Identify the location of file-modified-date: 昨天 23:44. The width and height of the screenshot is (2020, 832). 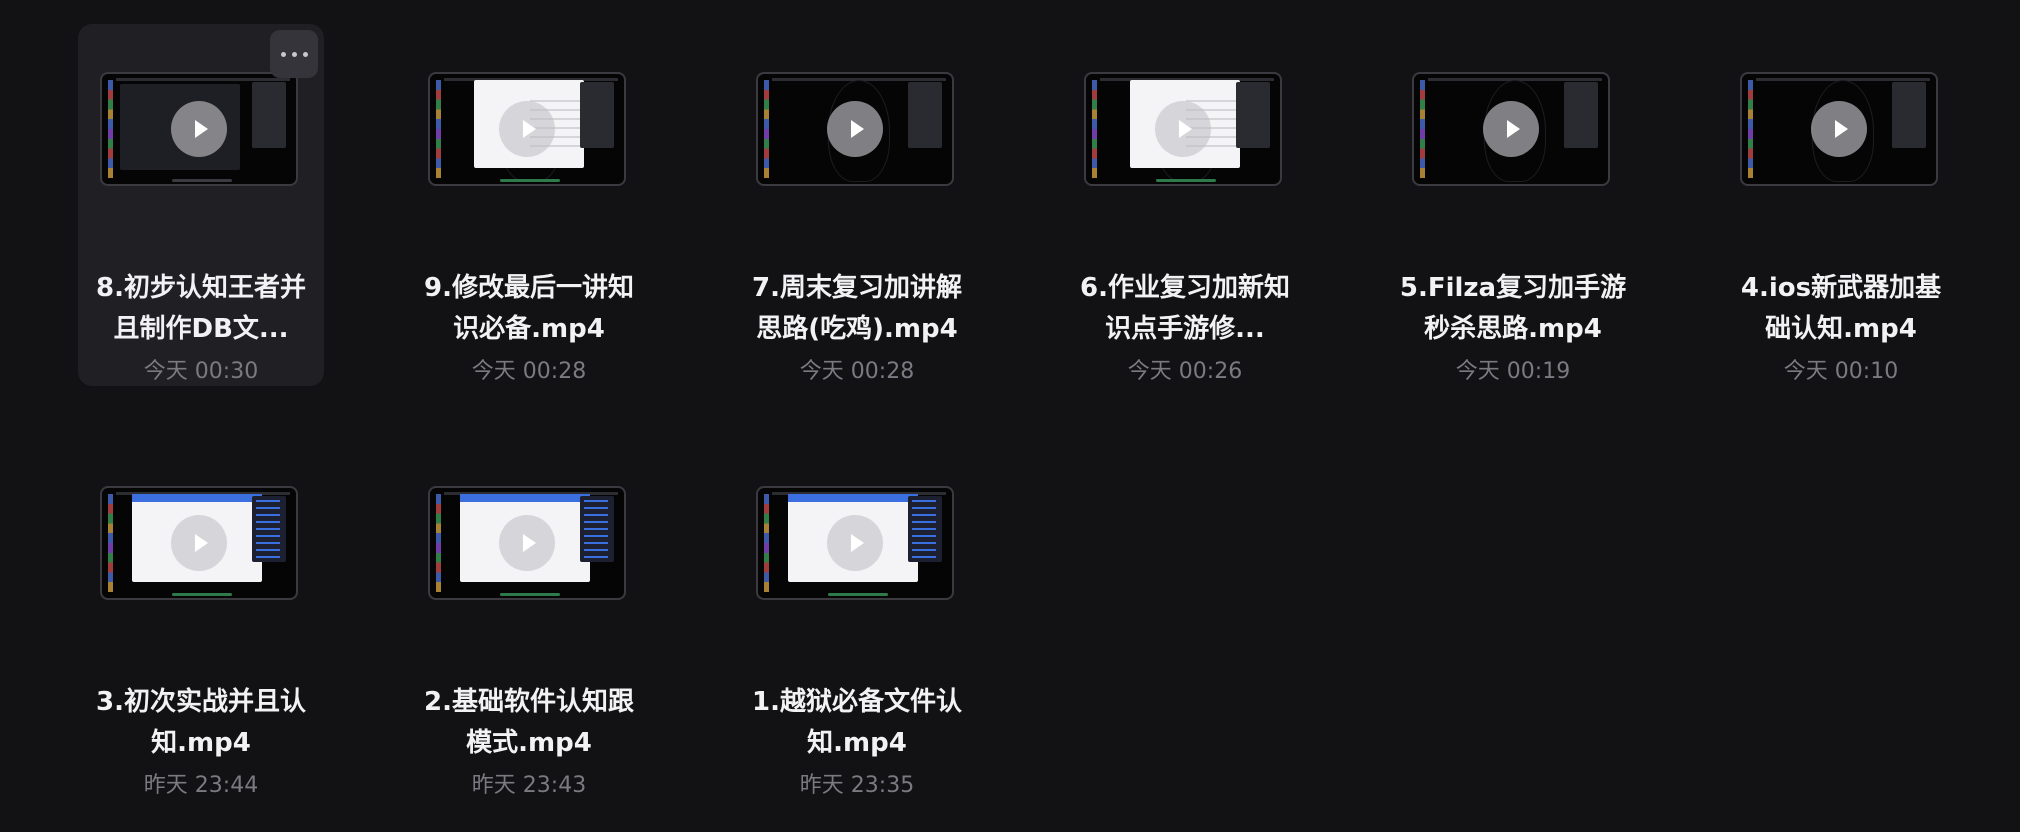
(201, 785).